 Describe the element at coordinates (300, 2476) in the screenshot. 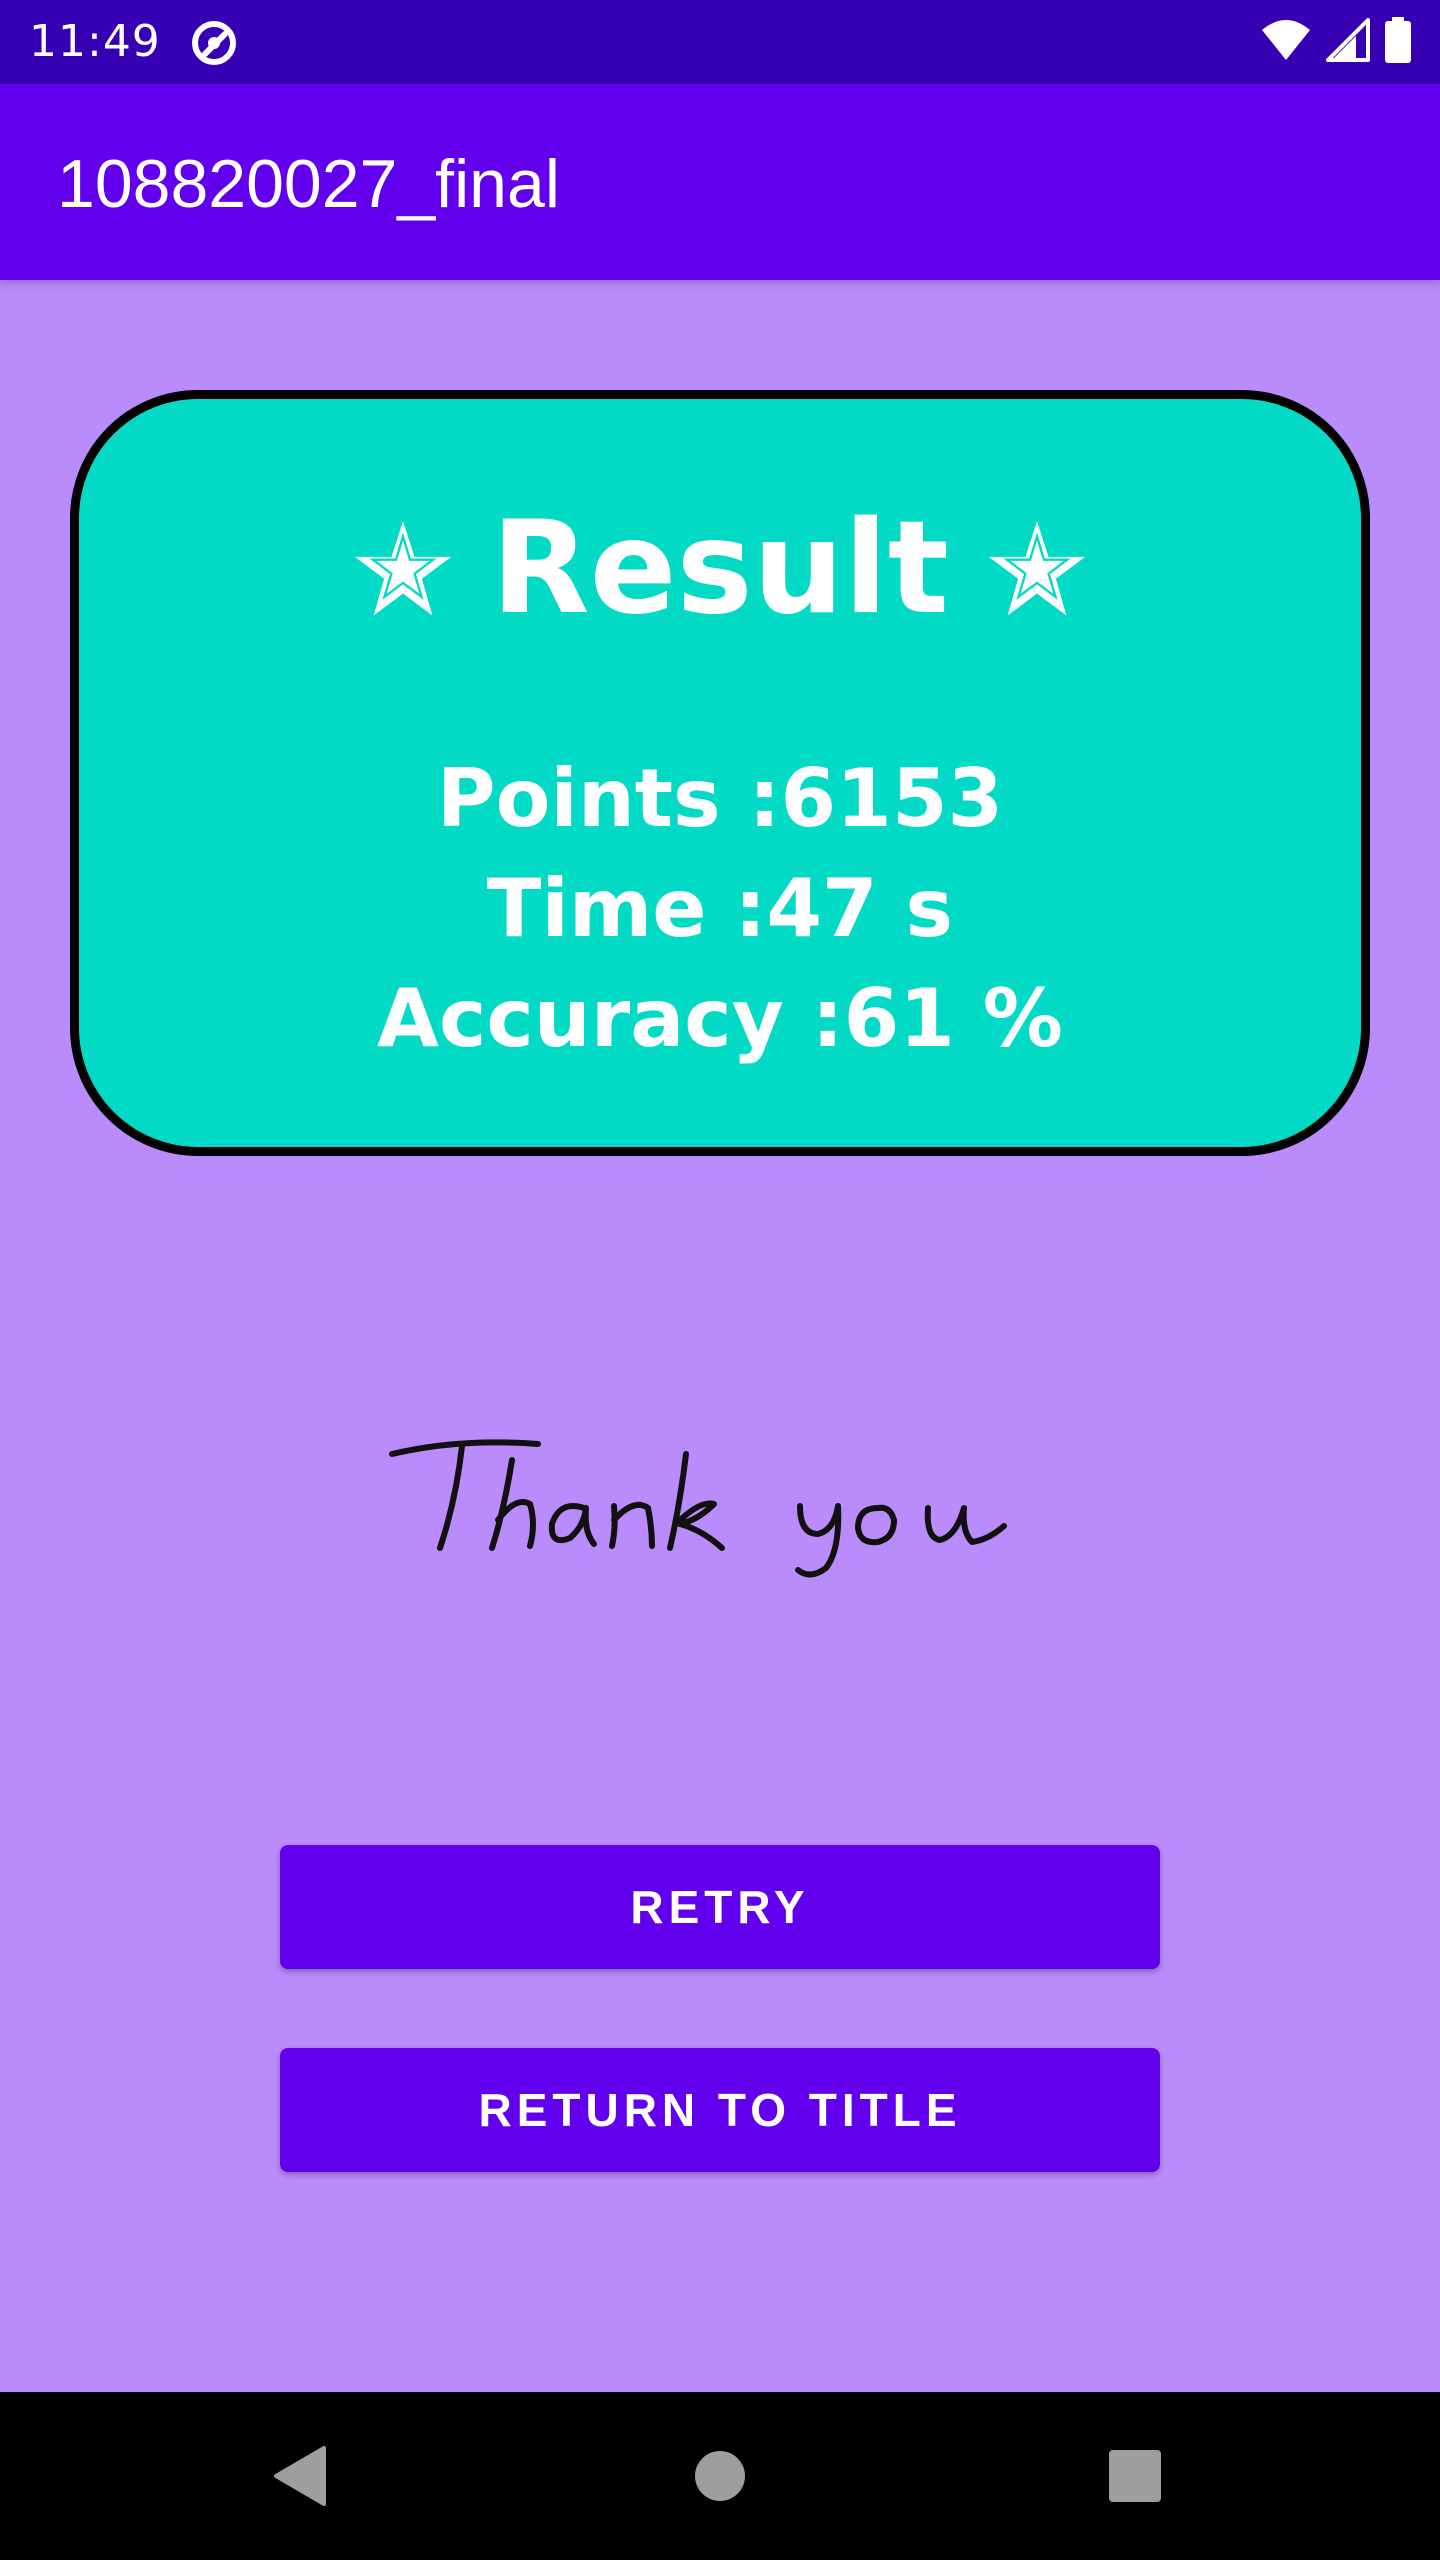

I see `back-icon` at that location.